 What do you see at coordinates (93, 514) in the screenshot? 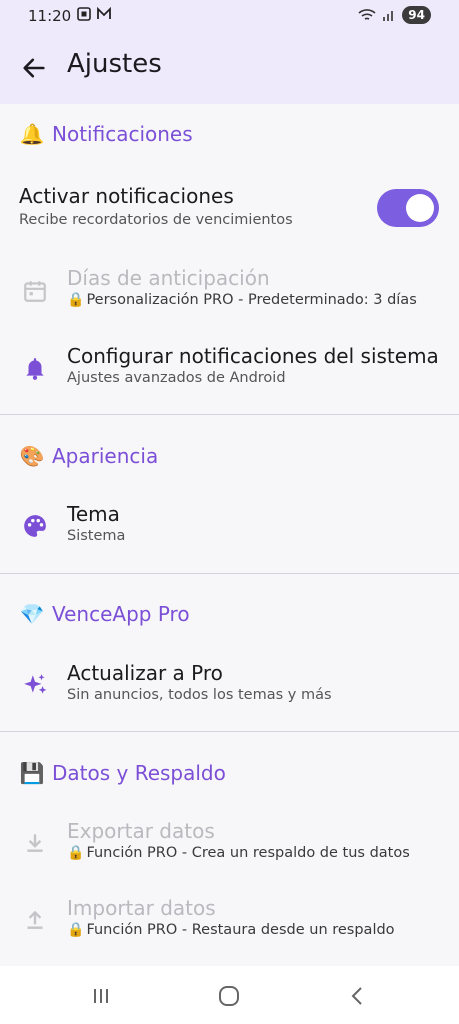
I see `setting-title: Tema` at bounding box center [93, 514].